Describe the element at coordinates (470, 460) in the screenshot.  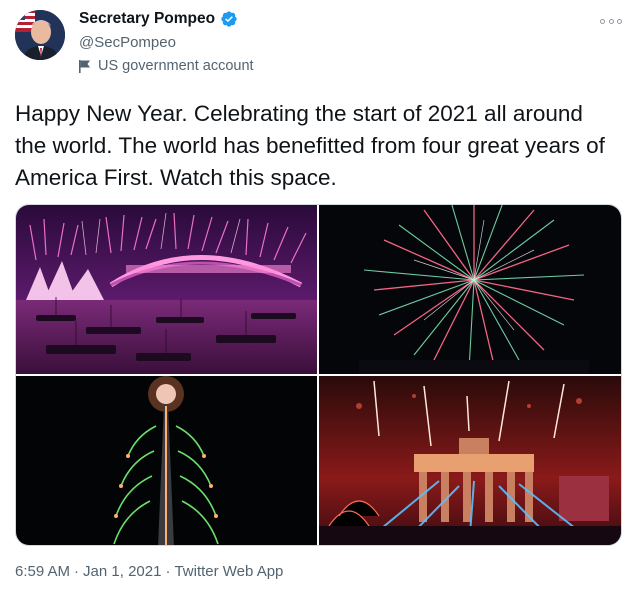
I see `brandenburg-gate-fireworks-photo` at that location.